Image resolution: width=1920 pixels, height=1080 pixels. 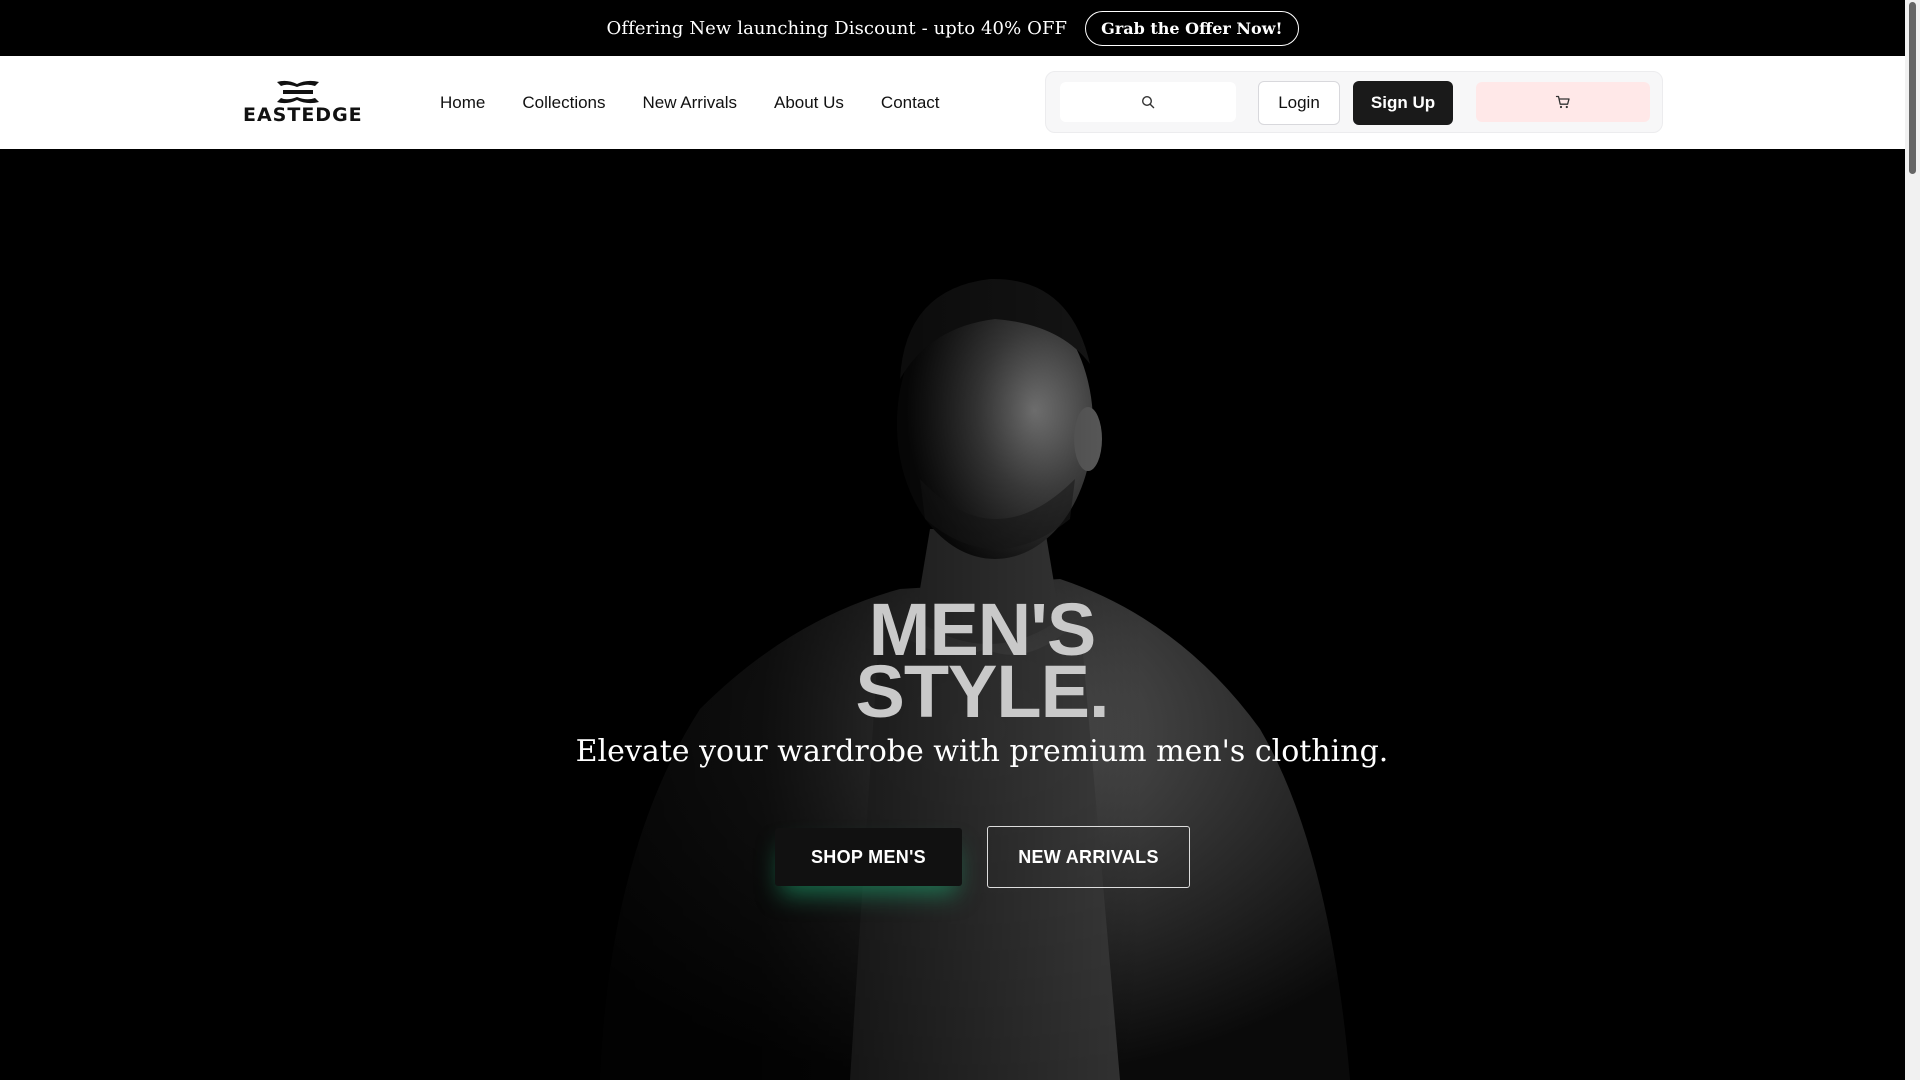 What do you see at coordinates (910, 103) in the screenshot?
I see `nav-item-contact: Contact` at bounding box center [910, 103].